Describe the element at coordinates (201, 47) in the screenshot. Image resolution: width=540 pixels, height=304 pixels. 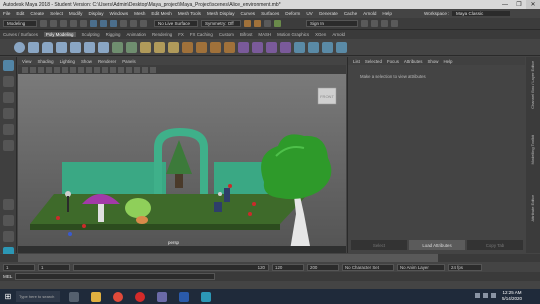
I see `bridge-icon` at that location.